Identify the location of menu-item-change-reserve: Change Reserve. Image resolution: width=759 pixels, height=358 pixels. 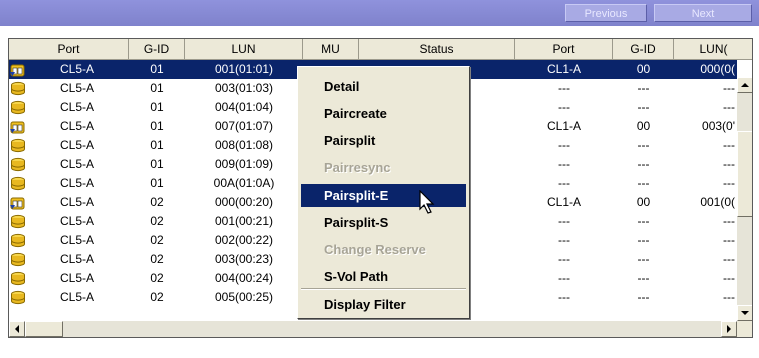
(375, 249).